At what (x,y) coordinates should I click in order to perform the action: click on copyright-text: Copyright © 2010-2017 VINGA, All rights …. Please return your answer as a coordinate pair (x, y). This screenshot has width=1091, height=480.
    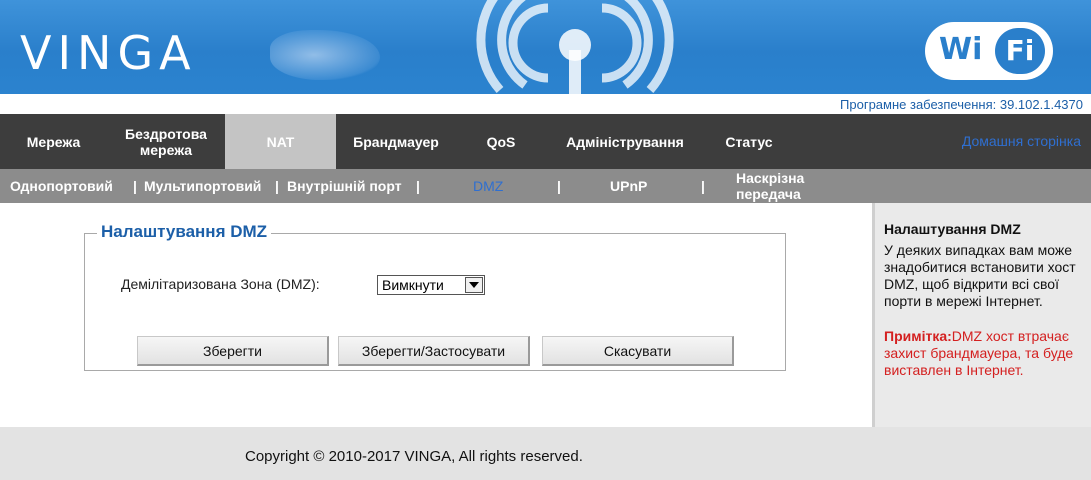
    Looking at the image, I should click on (414, 456).